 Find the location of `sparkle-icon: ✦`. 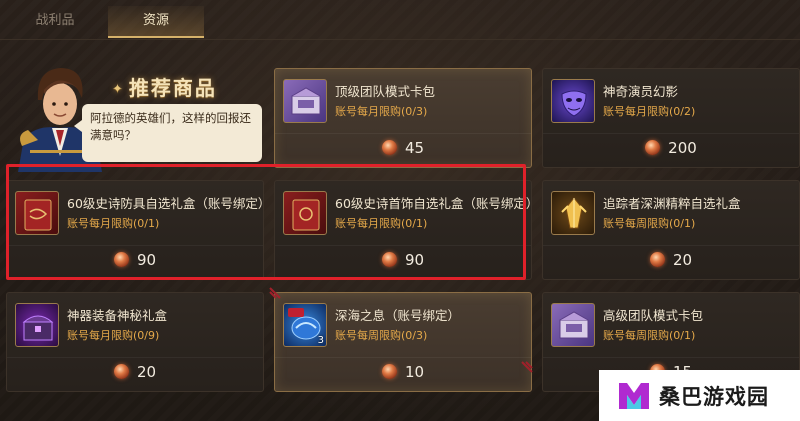

sparkle-icon: ✦ is located at coordinates (118, 89).